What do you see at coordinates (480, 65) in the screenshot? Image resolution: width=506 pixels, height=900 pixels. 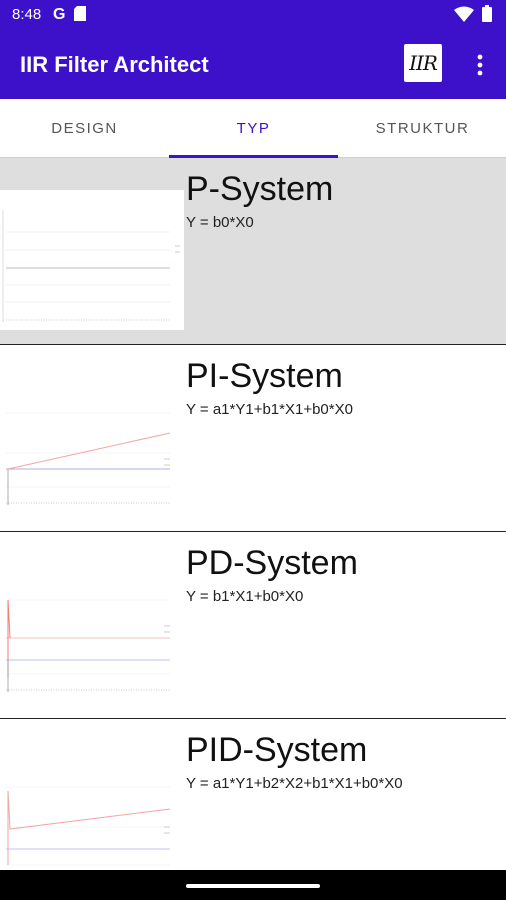 I see `more-options-icon` at bounding box center [480, 65].